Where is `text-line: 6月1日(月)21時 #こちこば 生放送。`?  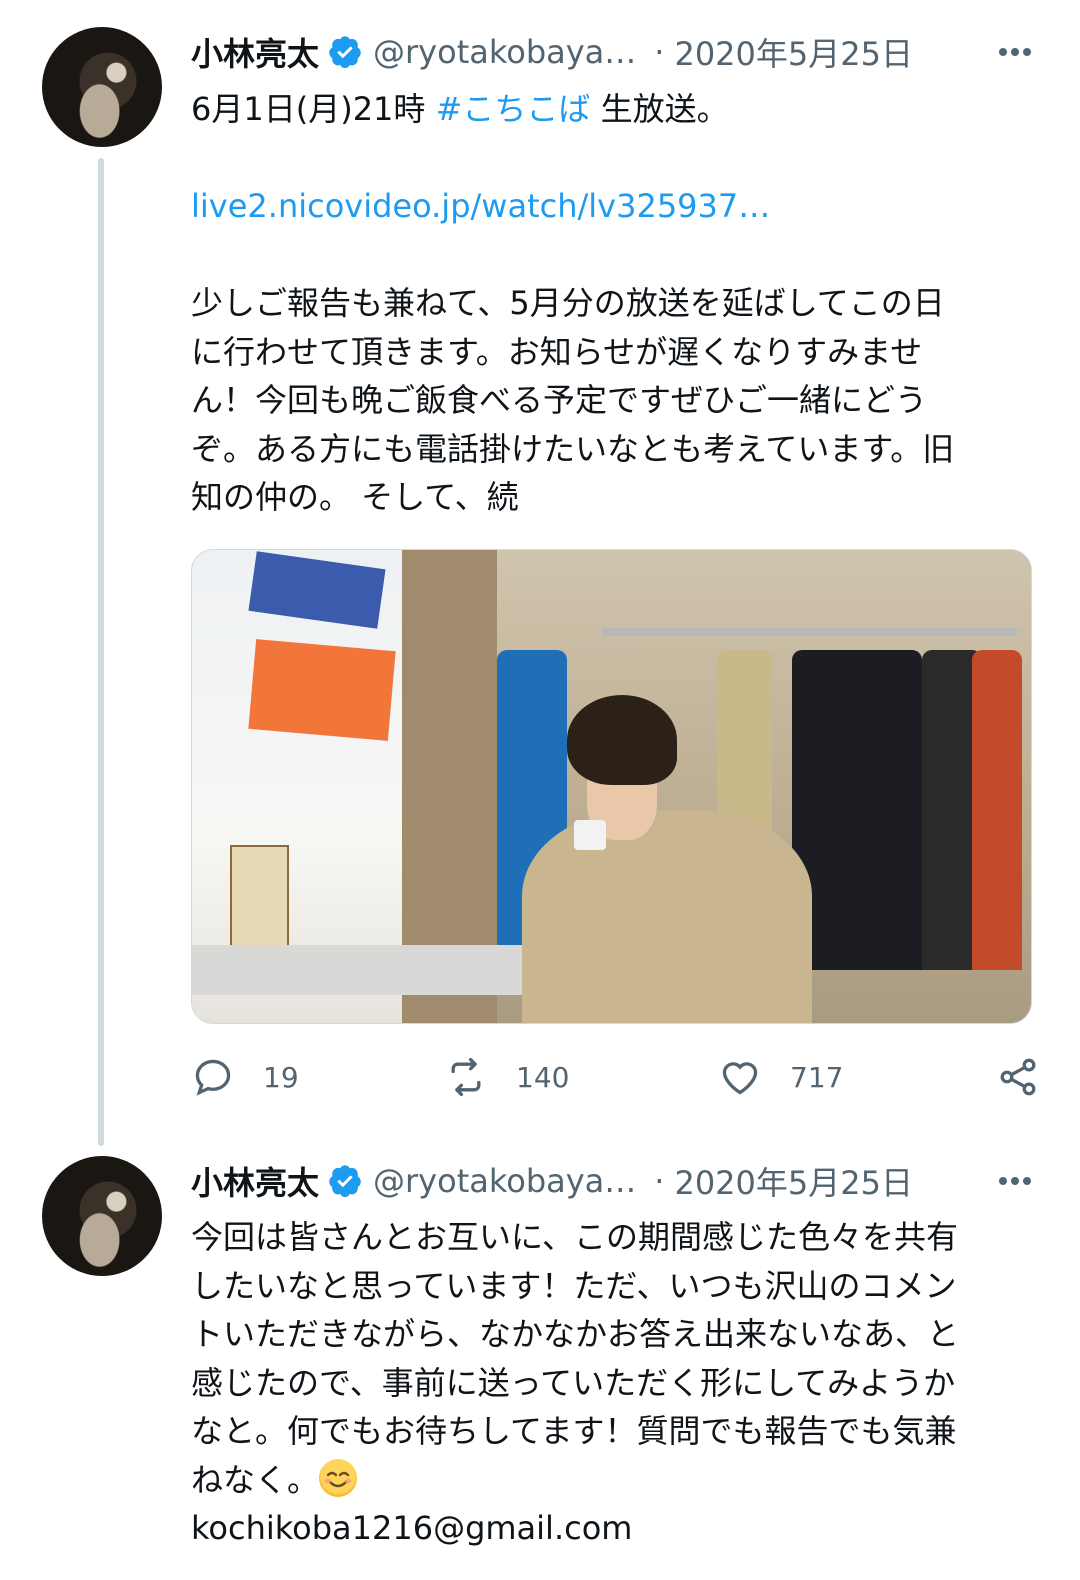
text-line: 6月1日(月)21時 #こちこば 生放送。 is located at coordinates (611, 109).